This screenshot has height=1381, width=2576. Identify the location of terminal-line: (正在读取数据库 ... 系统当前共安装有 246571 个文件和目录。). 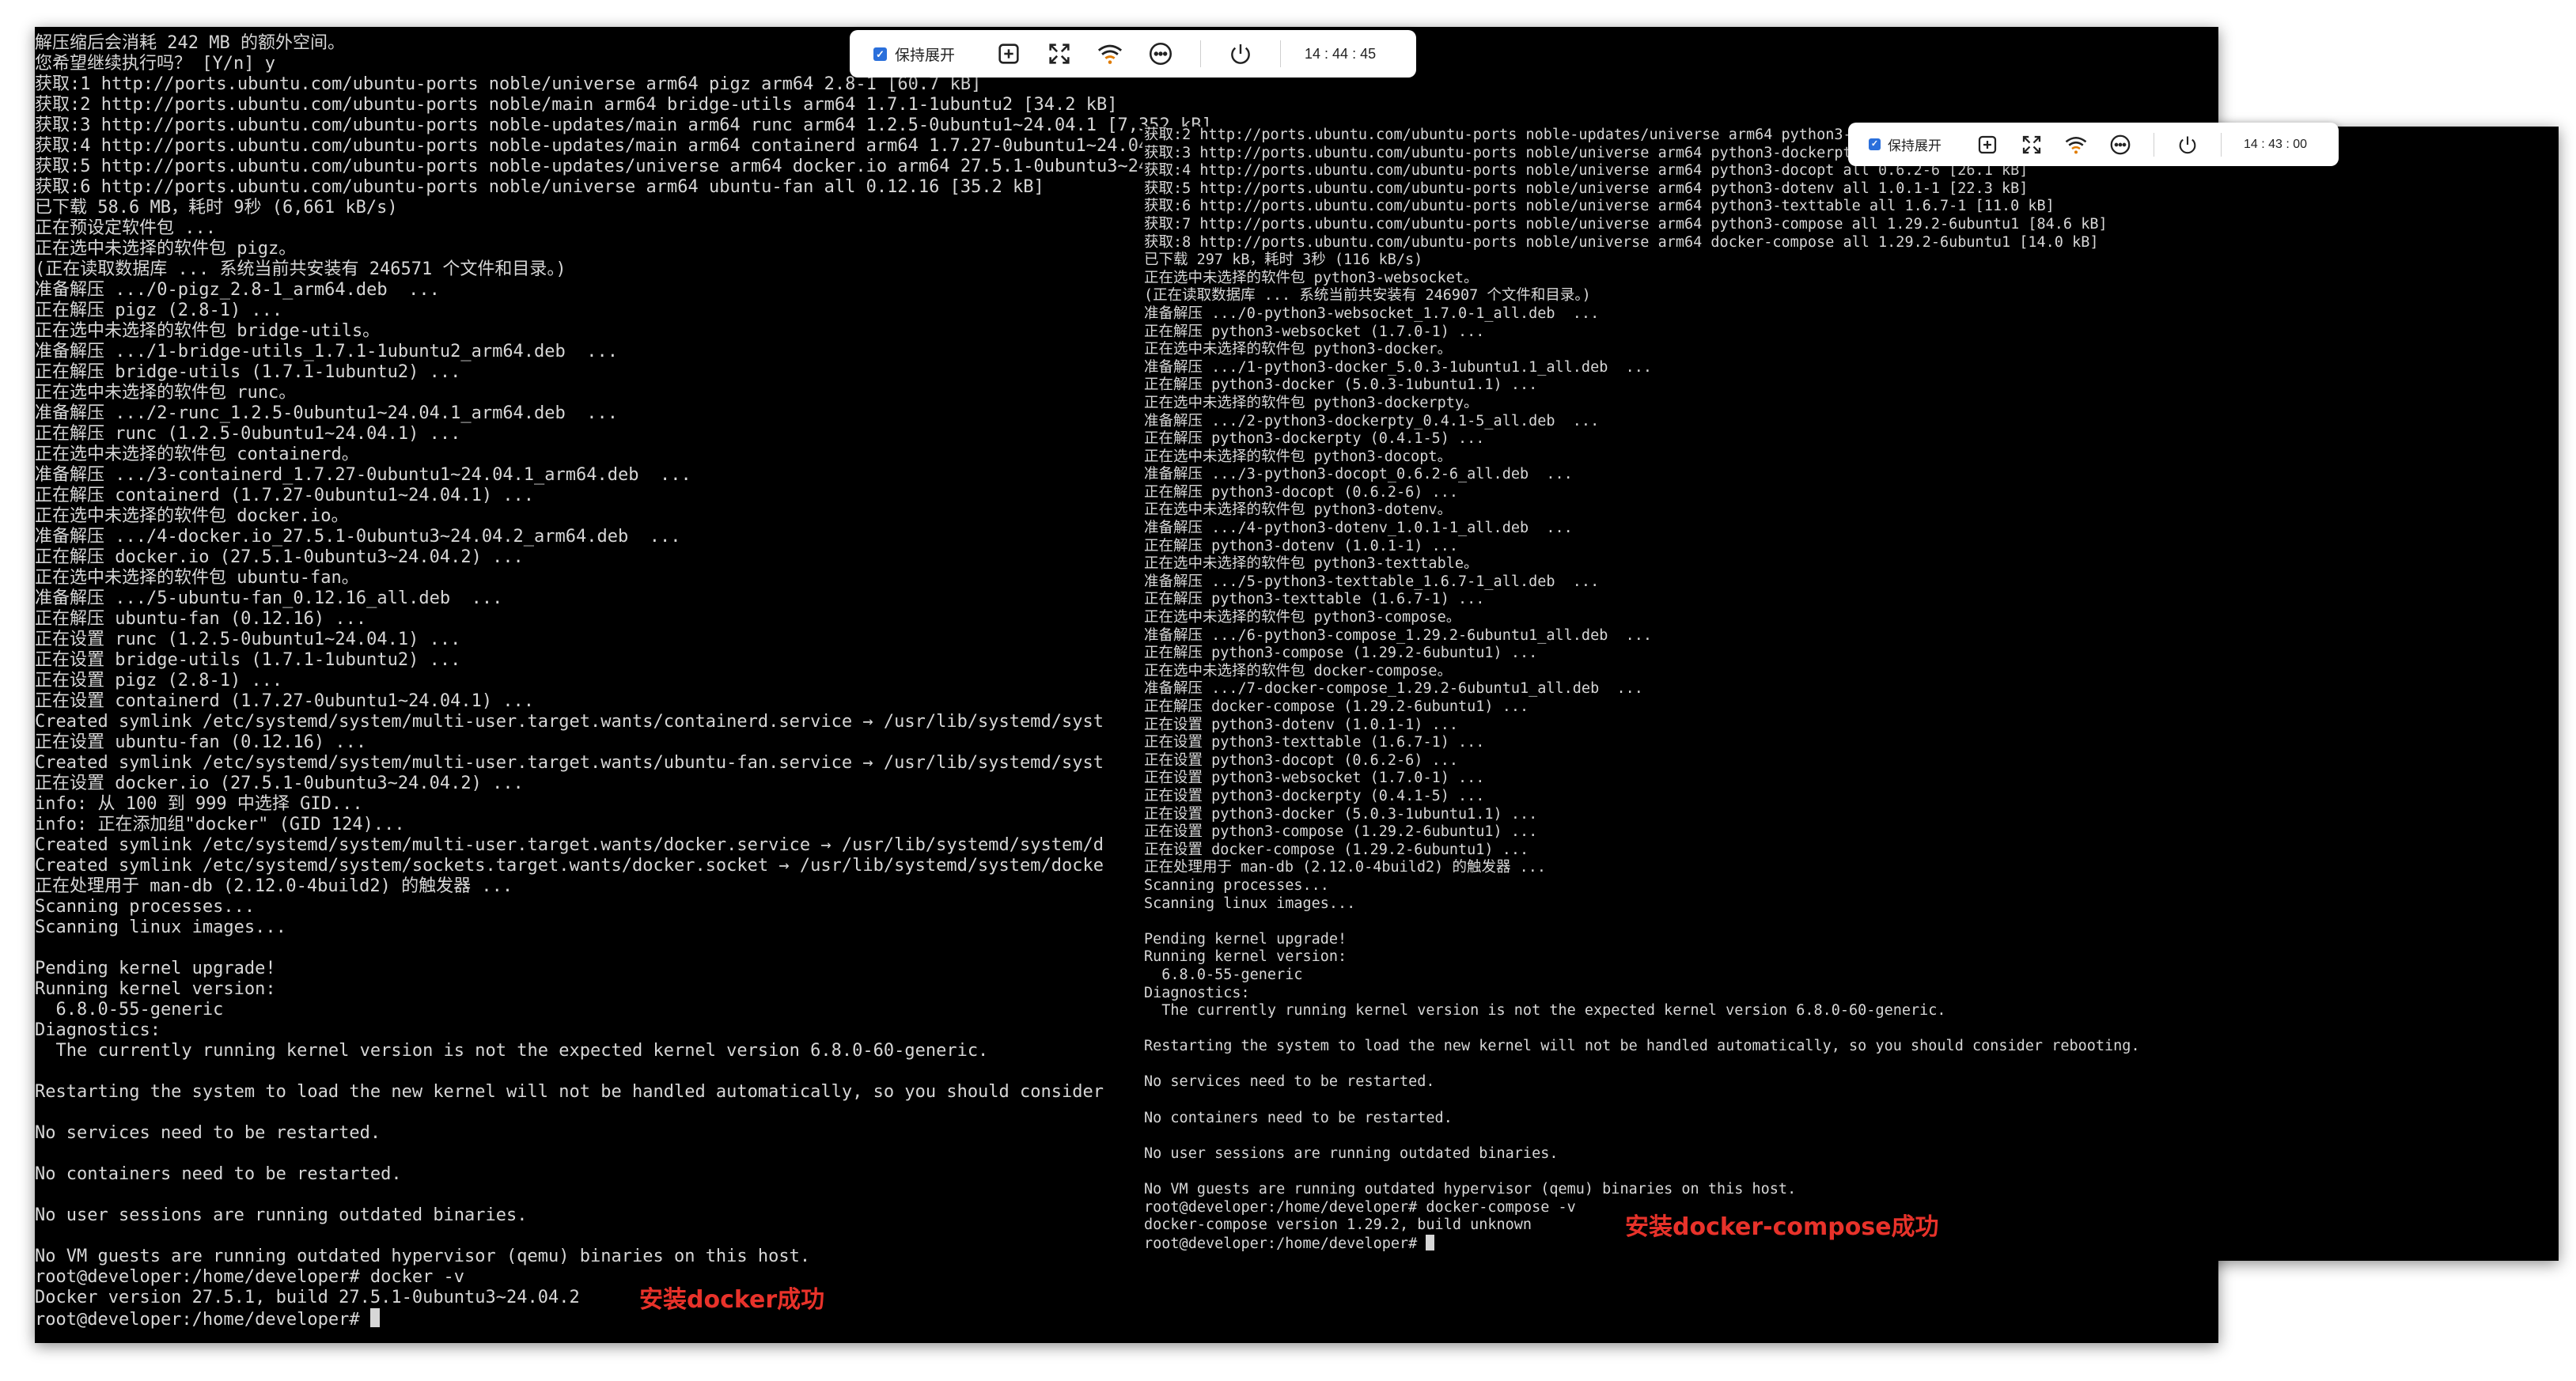
(300, 269).